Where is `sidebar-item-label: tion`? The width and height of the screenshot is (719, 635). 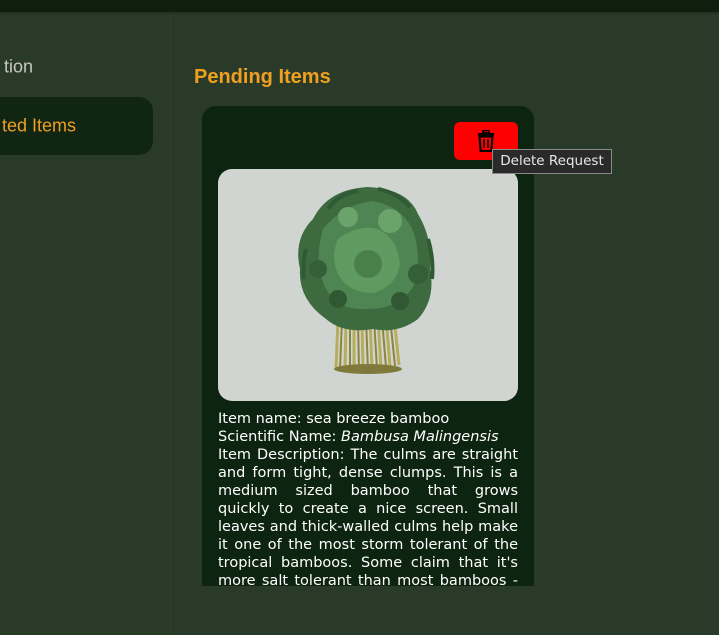 sidebar-item-label: tion is located at coordinates (18, 66).